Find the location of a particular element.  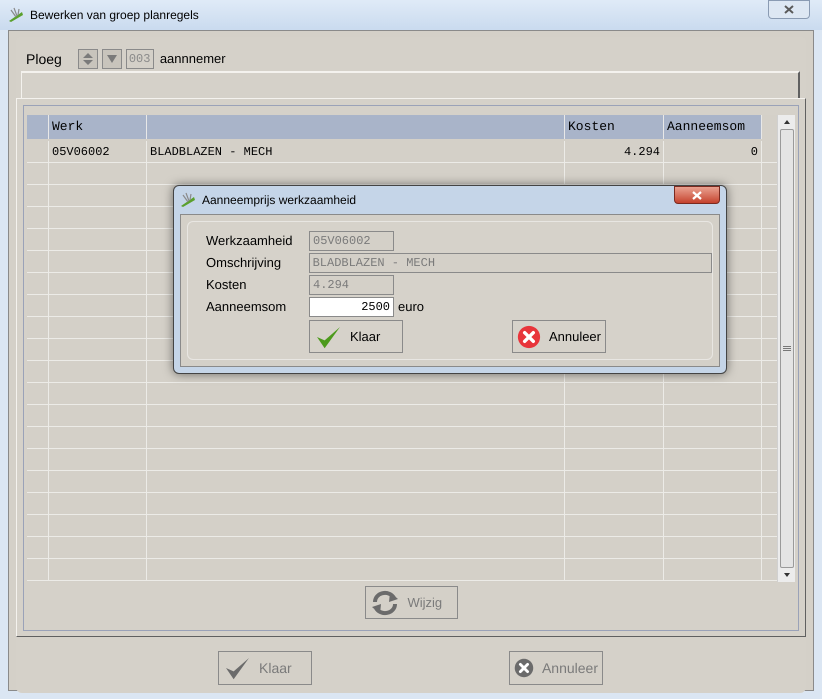

up-down-arrows-icon is located at coordinates (88, 59).